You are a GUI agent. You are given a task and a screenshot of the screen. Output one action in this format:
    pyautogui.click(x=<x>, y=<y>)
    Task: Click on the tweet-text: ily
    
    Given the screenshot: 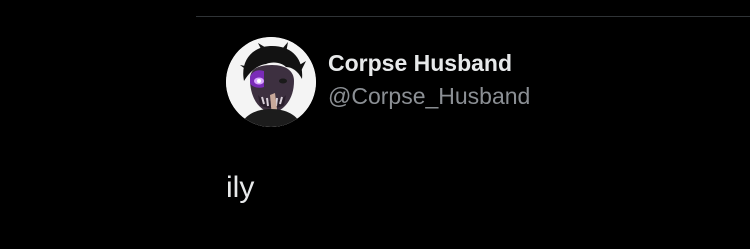 What is the action you would take?
    pyautogui.click(x=240, y=187)
    